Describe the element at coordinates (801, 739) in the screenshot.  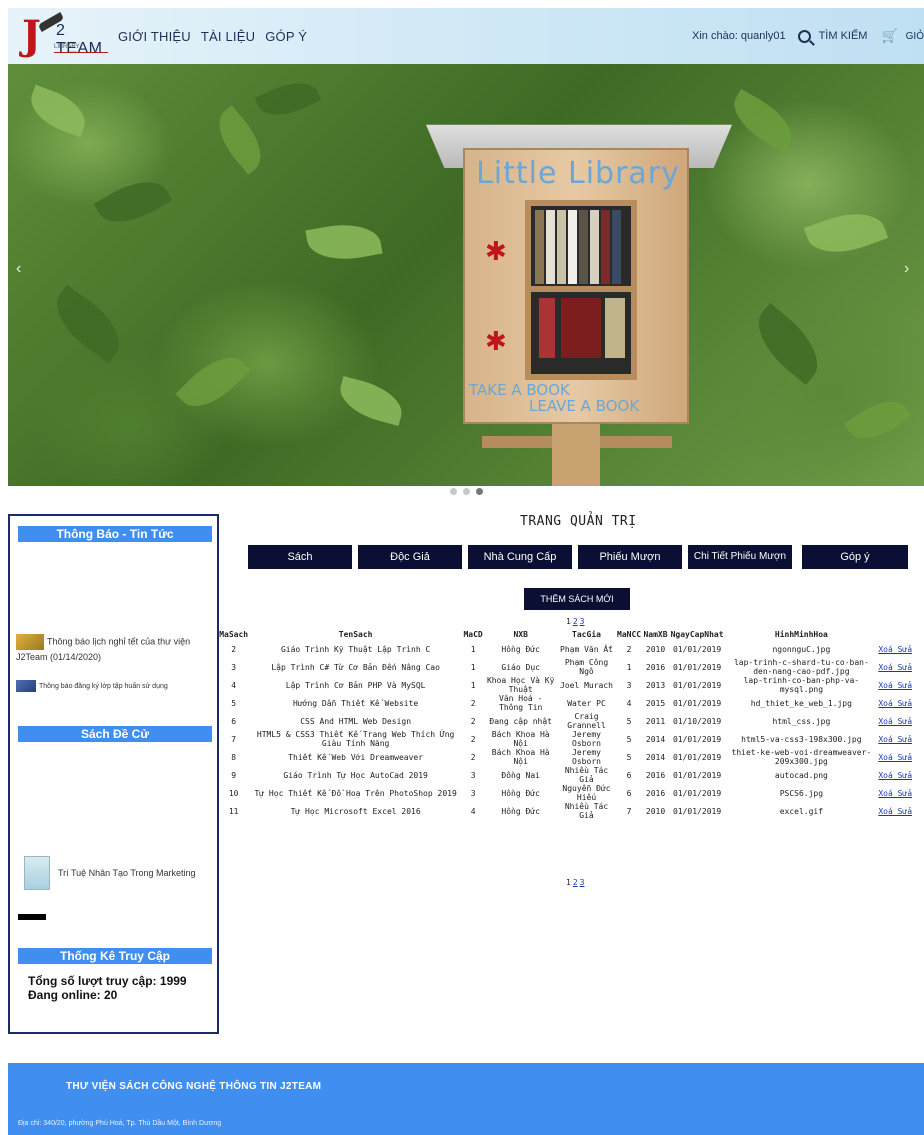
I see `cell-hinhminhhoa: html5-va-css3-198x300.jpg` at that location.